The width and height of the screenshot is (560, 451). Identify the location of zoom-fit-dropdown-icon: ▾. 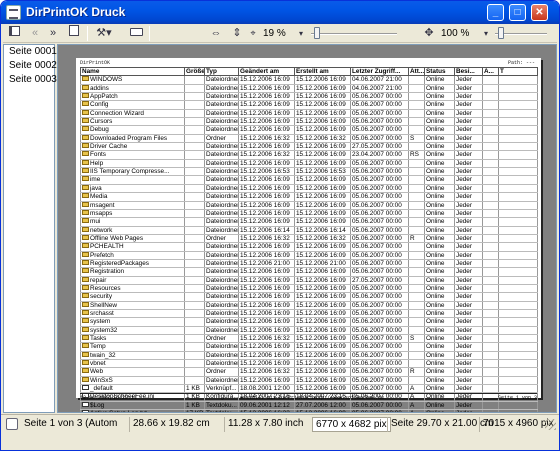
(301, 33).